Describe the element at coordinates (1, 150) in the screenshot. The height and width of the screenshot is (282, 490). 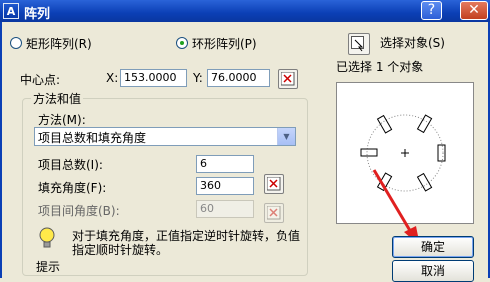
I see `window-frame-left` at that location.